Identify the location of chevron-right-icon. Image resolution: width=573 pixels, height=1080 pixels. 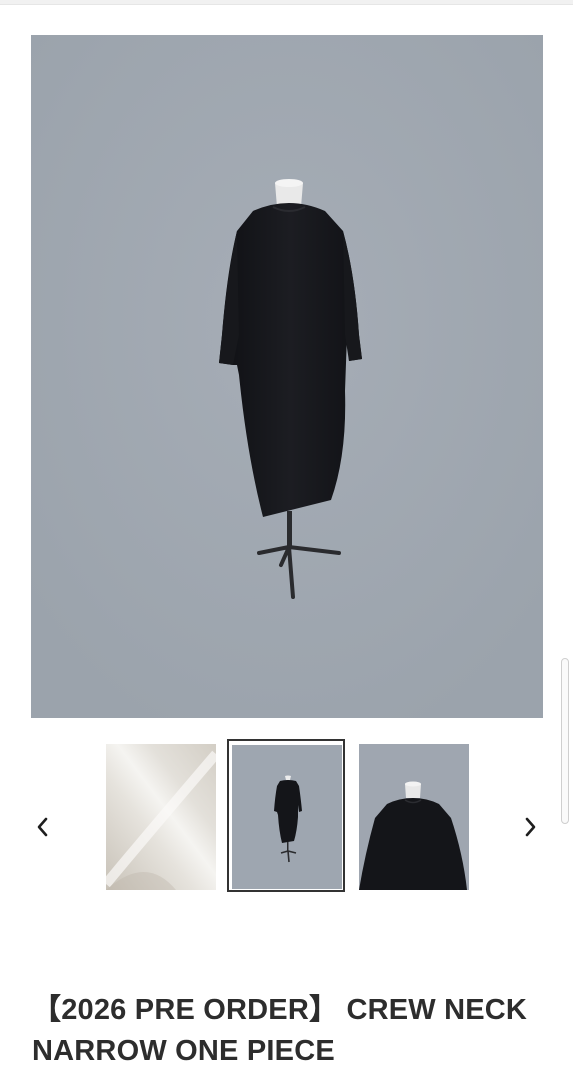
(530, 827).